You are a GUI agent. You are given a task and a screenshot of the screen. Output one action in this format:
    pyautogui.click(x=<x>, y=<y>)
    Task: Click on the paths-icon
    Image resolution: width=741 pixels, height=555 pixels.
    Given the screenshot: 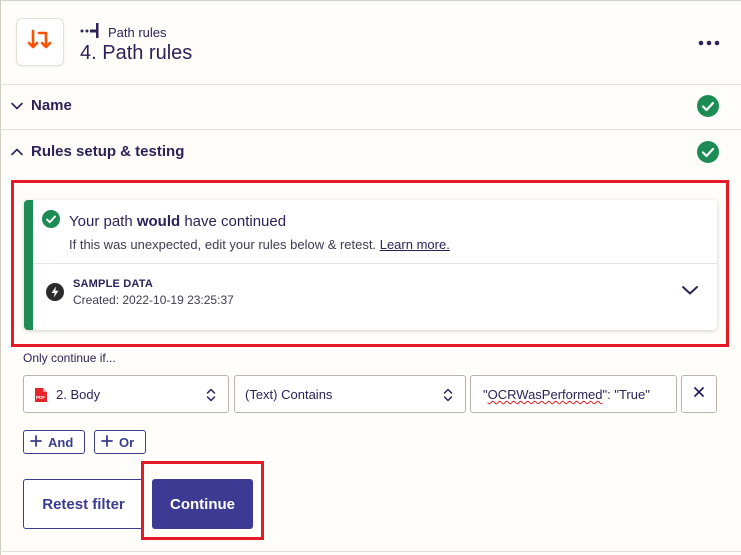 What is the action you would take?
    pyautogui.click(x=40, y=42)
    